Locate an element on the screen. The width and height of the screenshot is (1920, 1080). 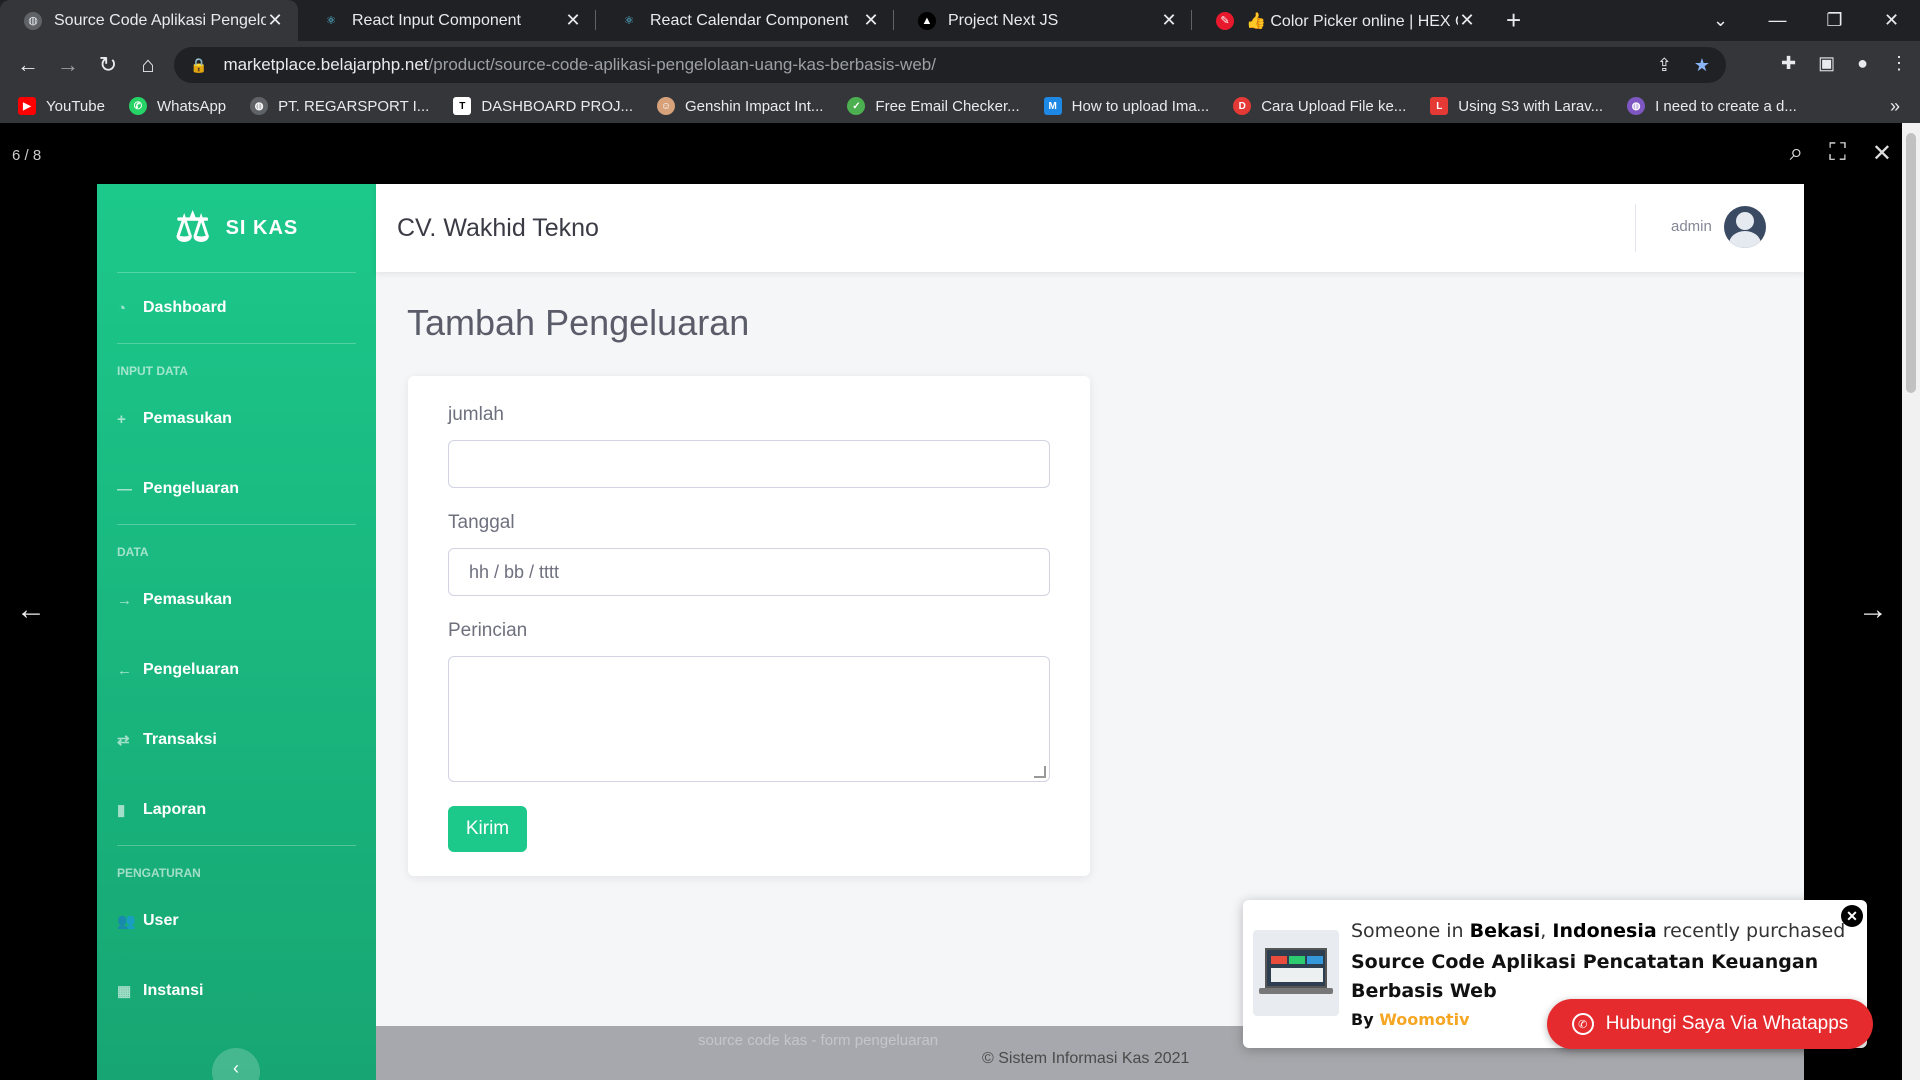
browser-tab: ✎ 👍 Color Picker online | HEX Colo ✕ is located at coordinates (1341, 20).